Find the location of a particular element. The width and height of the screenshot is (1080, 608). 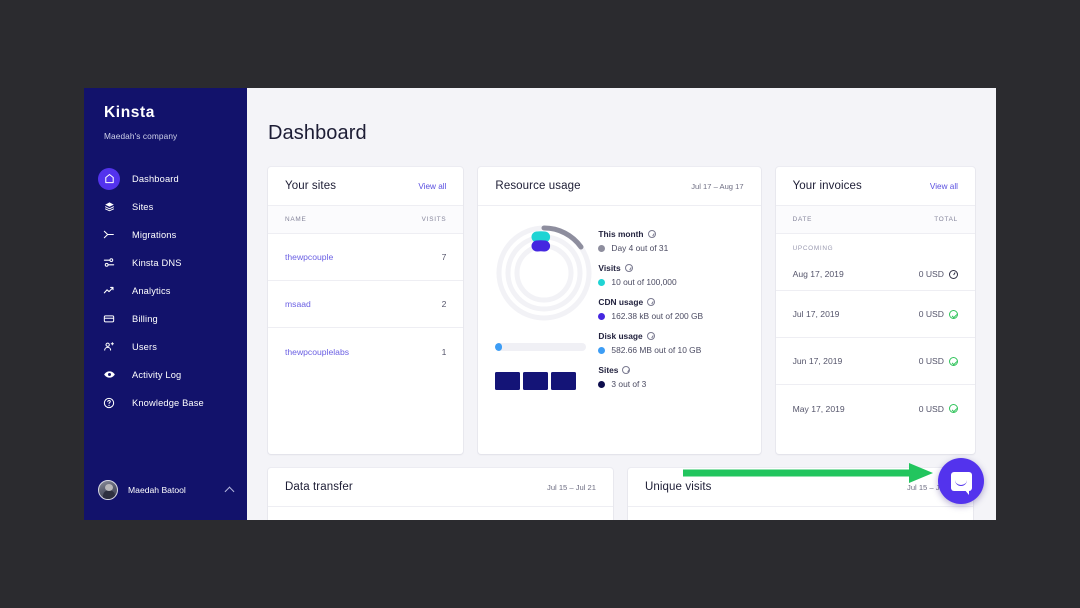

sidebar-item-label: Dashboard is located at coordinates (155, 178).